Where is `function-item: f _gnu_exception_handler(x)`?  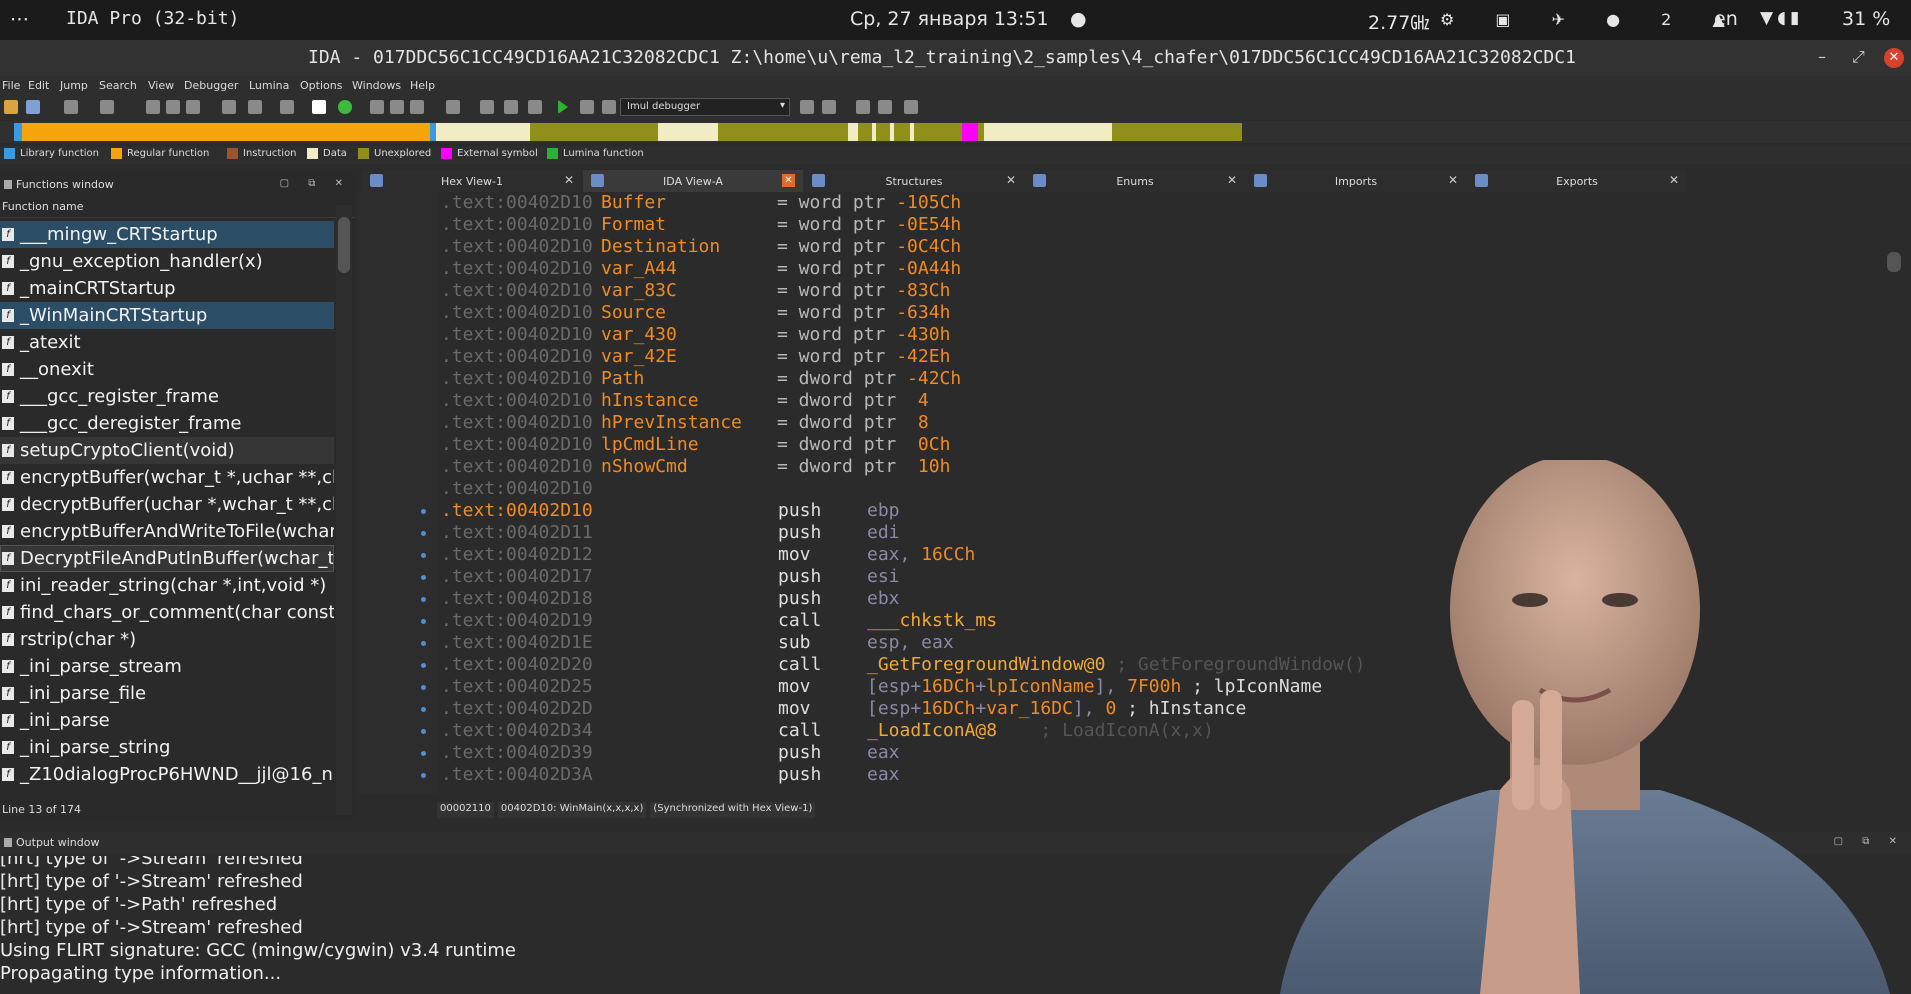 function-item: f _gnu_exception_handler(x) is located at coordinates (167, 261).